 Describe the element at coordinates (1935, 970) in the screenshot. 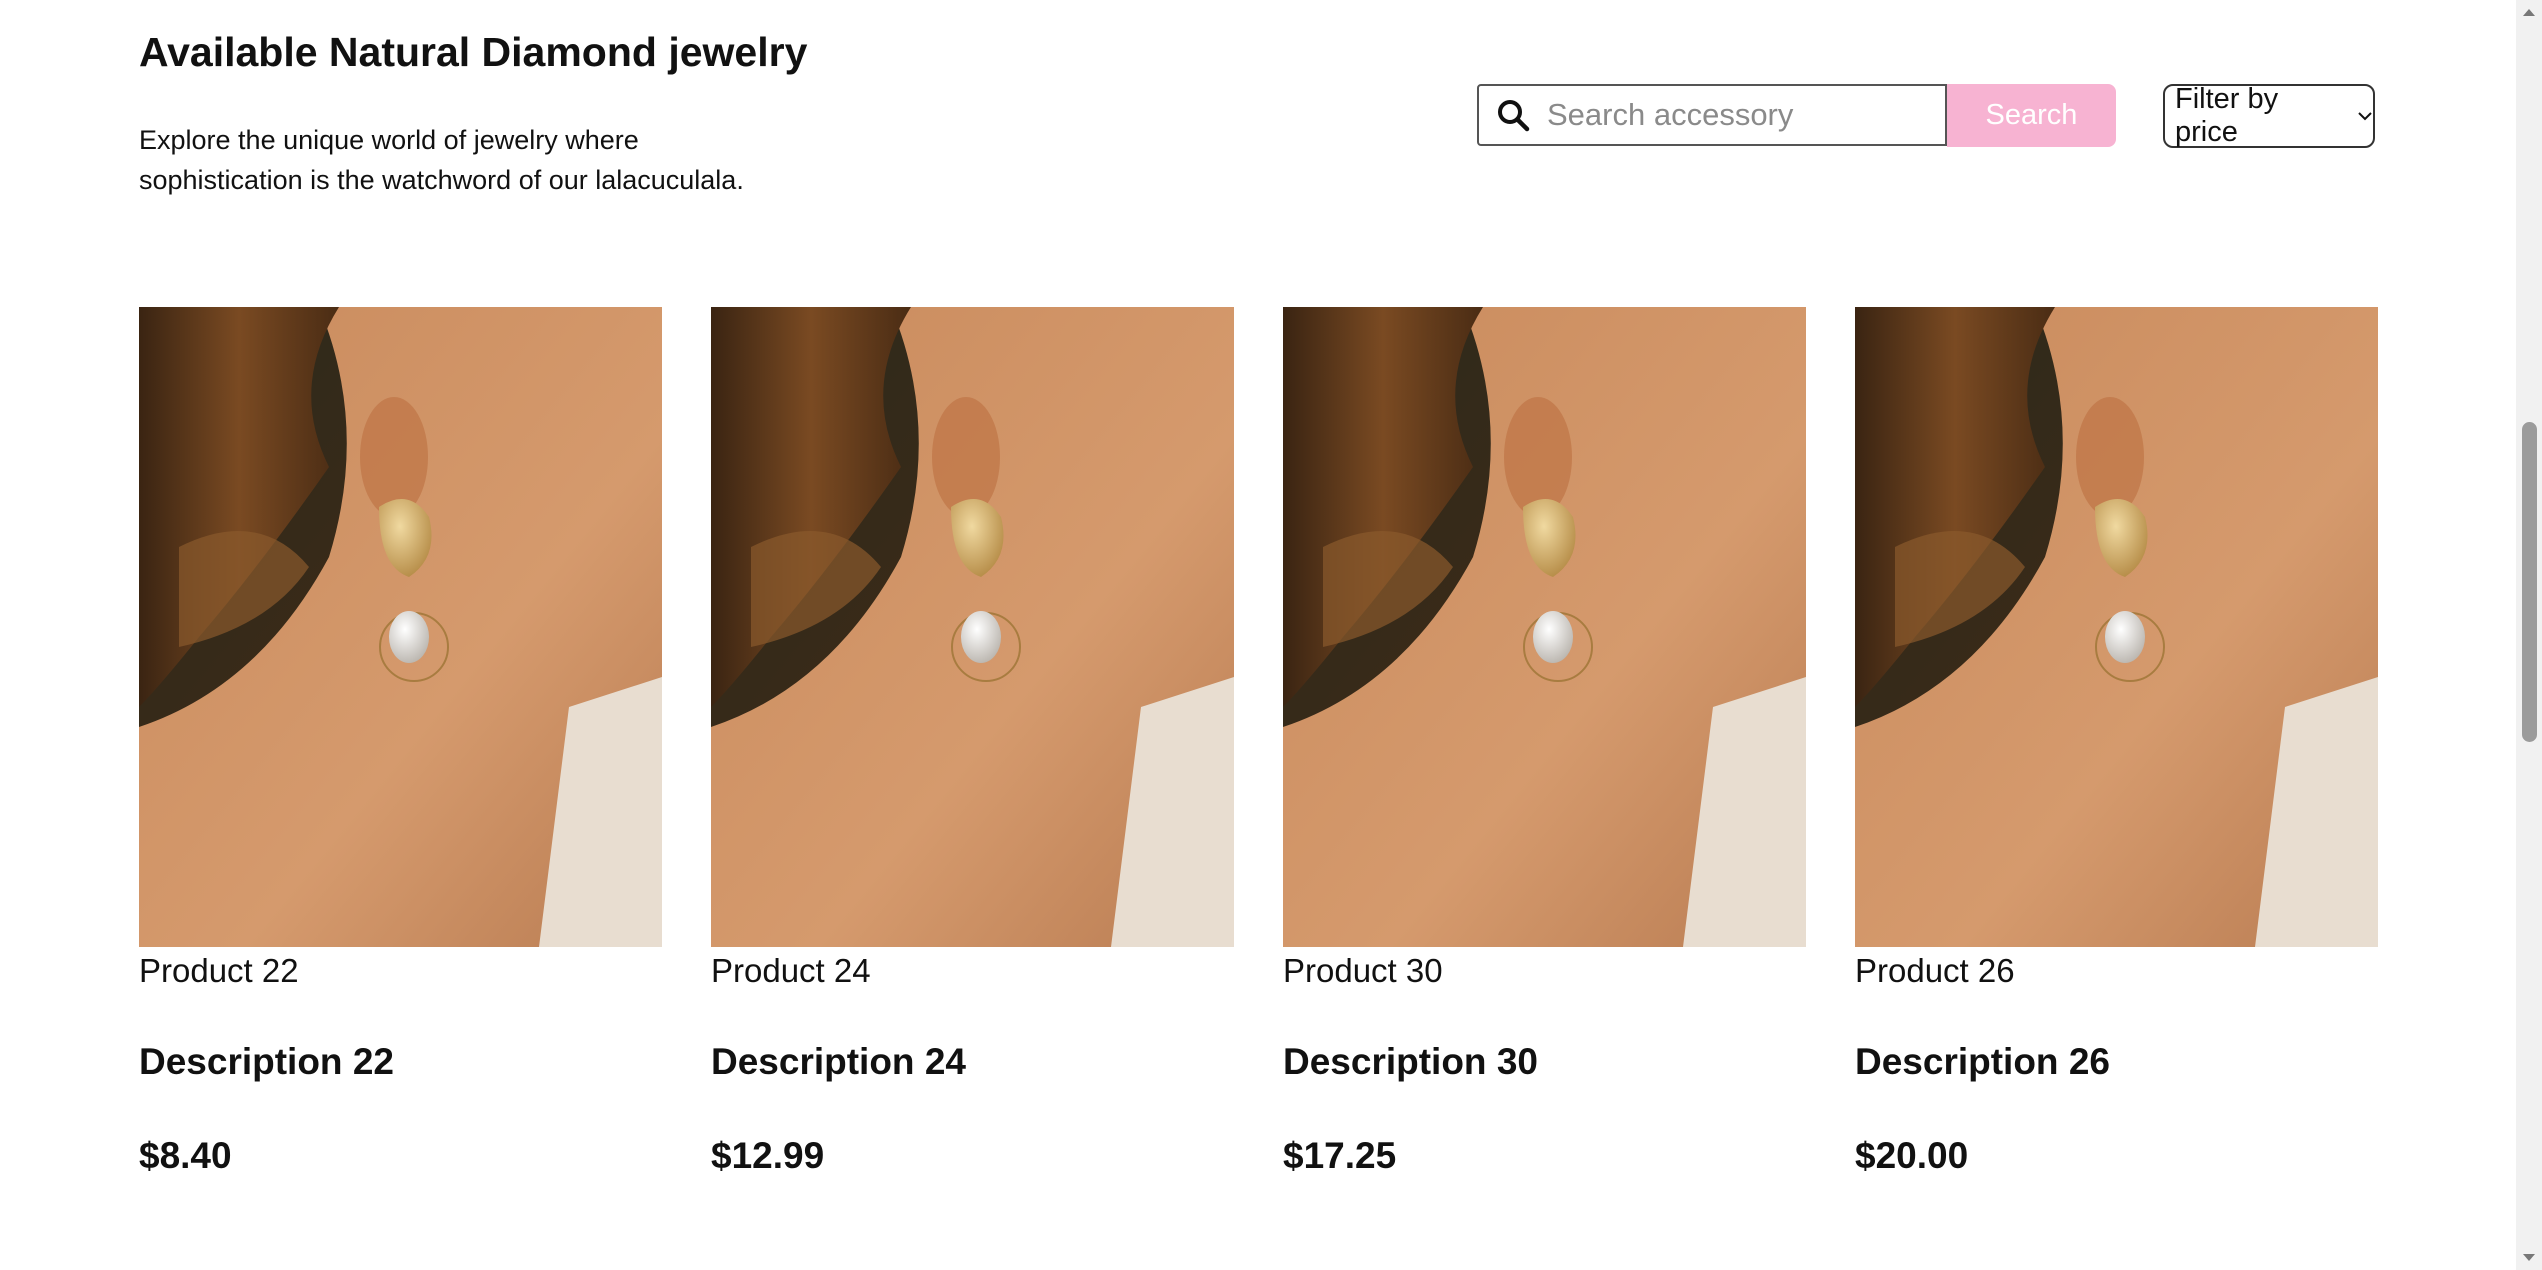

I see `product-name: Product 26` at that location.